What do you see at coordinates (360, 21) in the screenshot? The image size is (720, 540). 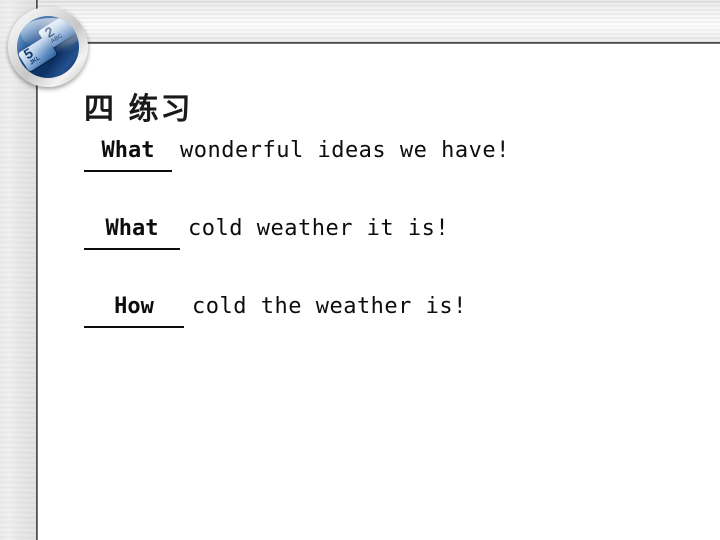 I see `top-metal-band` at bounding box center [360, 21].